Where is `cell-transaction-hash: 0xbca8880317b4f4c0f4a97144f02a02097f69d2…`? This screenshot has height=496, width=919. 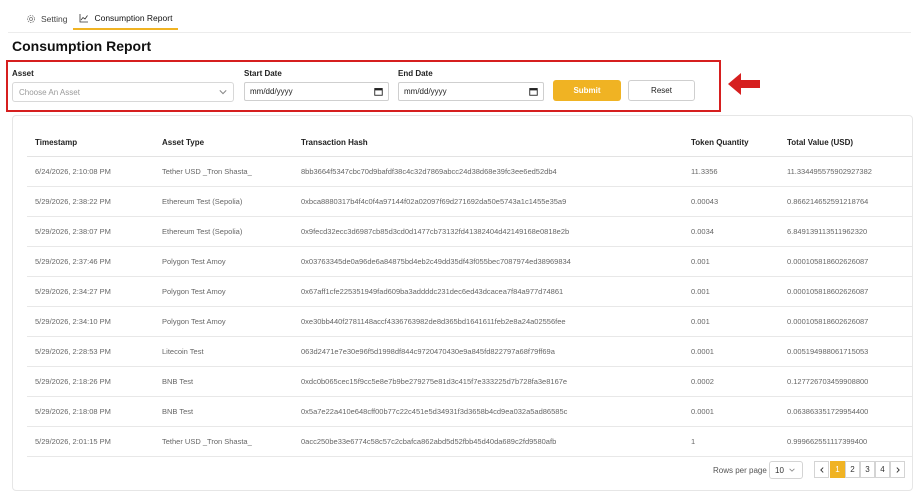 cell-transaction-hash: 0xbca8880317b4f4c0f4a97144f02a02097f69d2… is located at coordinates (488, 201).